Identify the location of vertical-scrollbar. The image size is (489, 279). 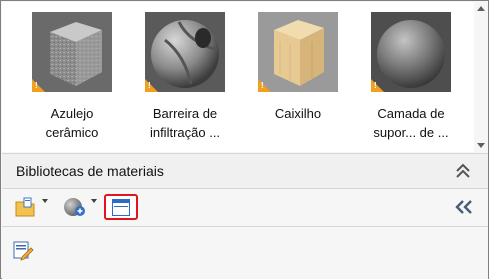
(481, 77).